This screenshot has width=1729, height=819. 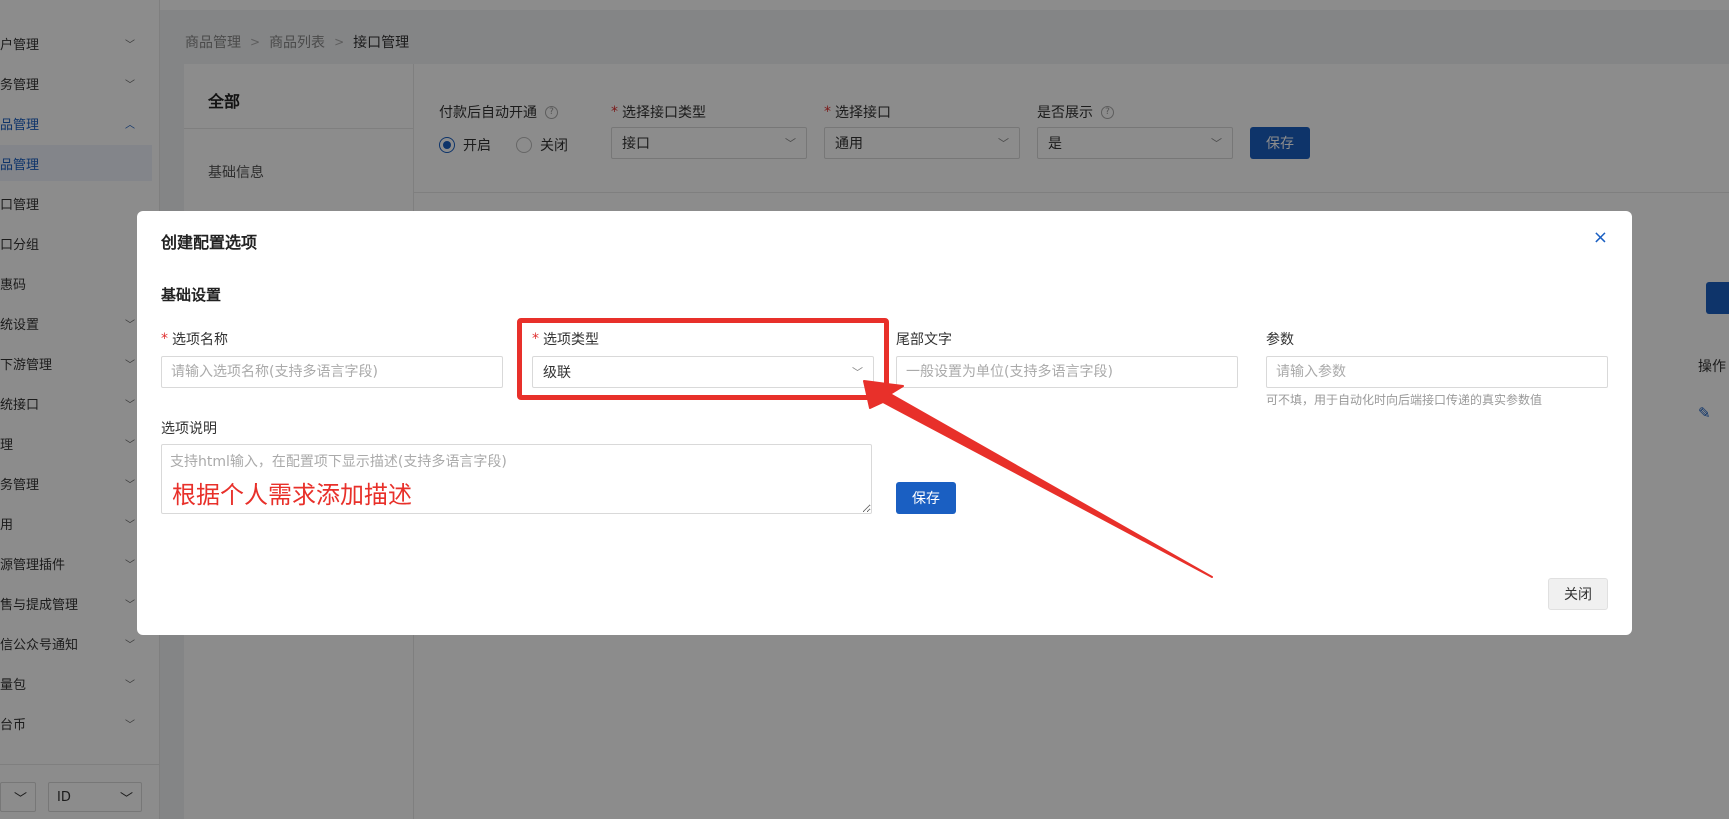 What do you see at coordinates (209, 242) in the screenshot?
I see `modal-title: 创建配置选项` at bounding box center [209, 242].